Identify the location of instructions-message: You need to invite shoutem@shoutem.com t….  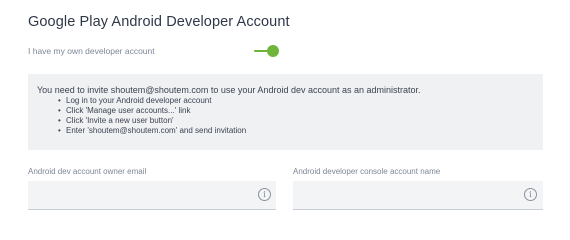
(229, 90).